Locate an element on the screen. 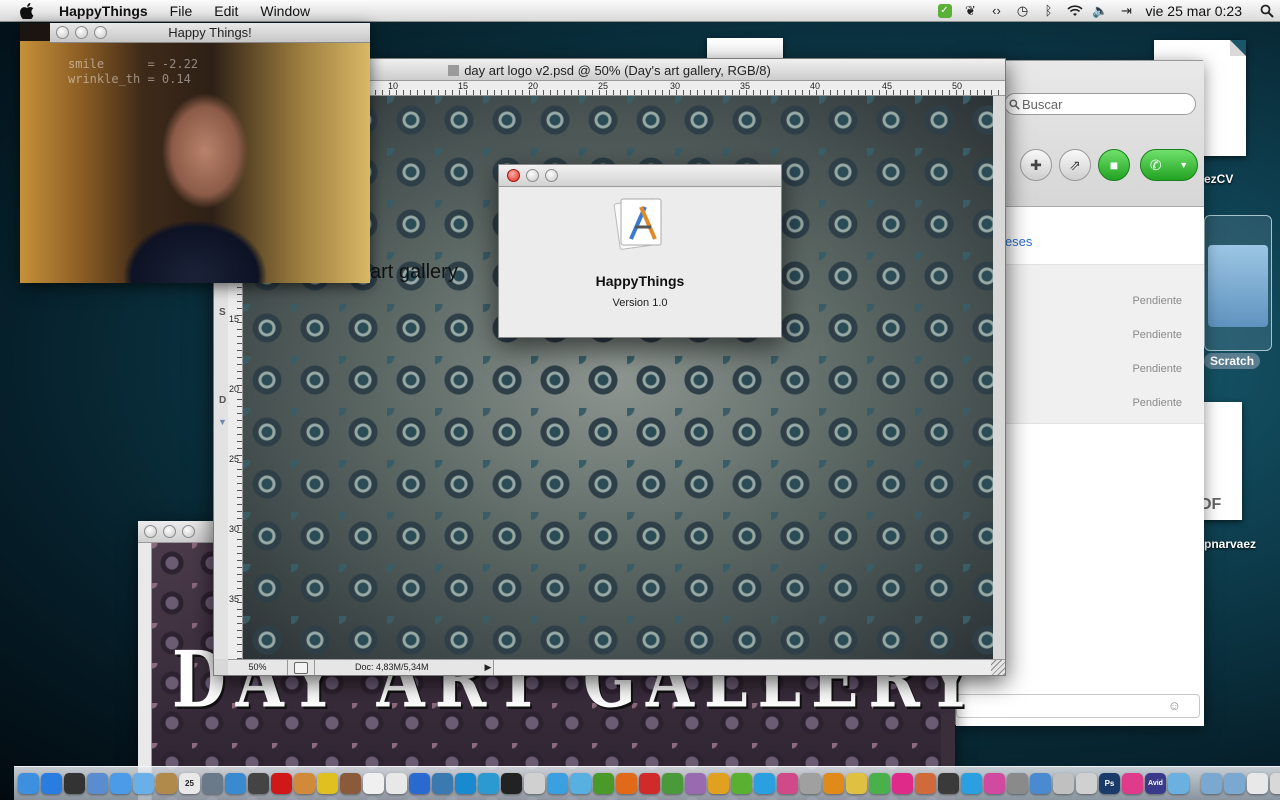 The image size is (1280, 800). address-book-icon is located at coordinates (166, 783).